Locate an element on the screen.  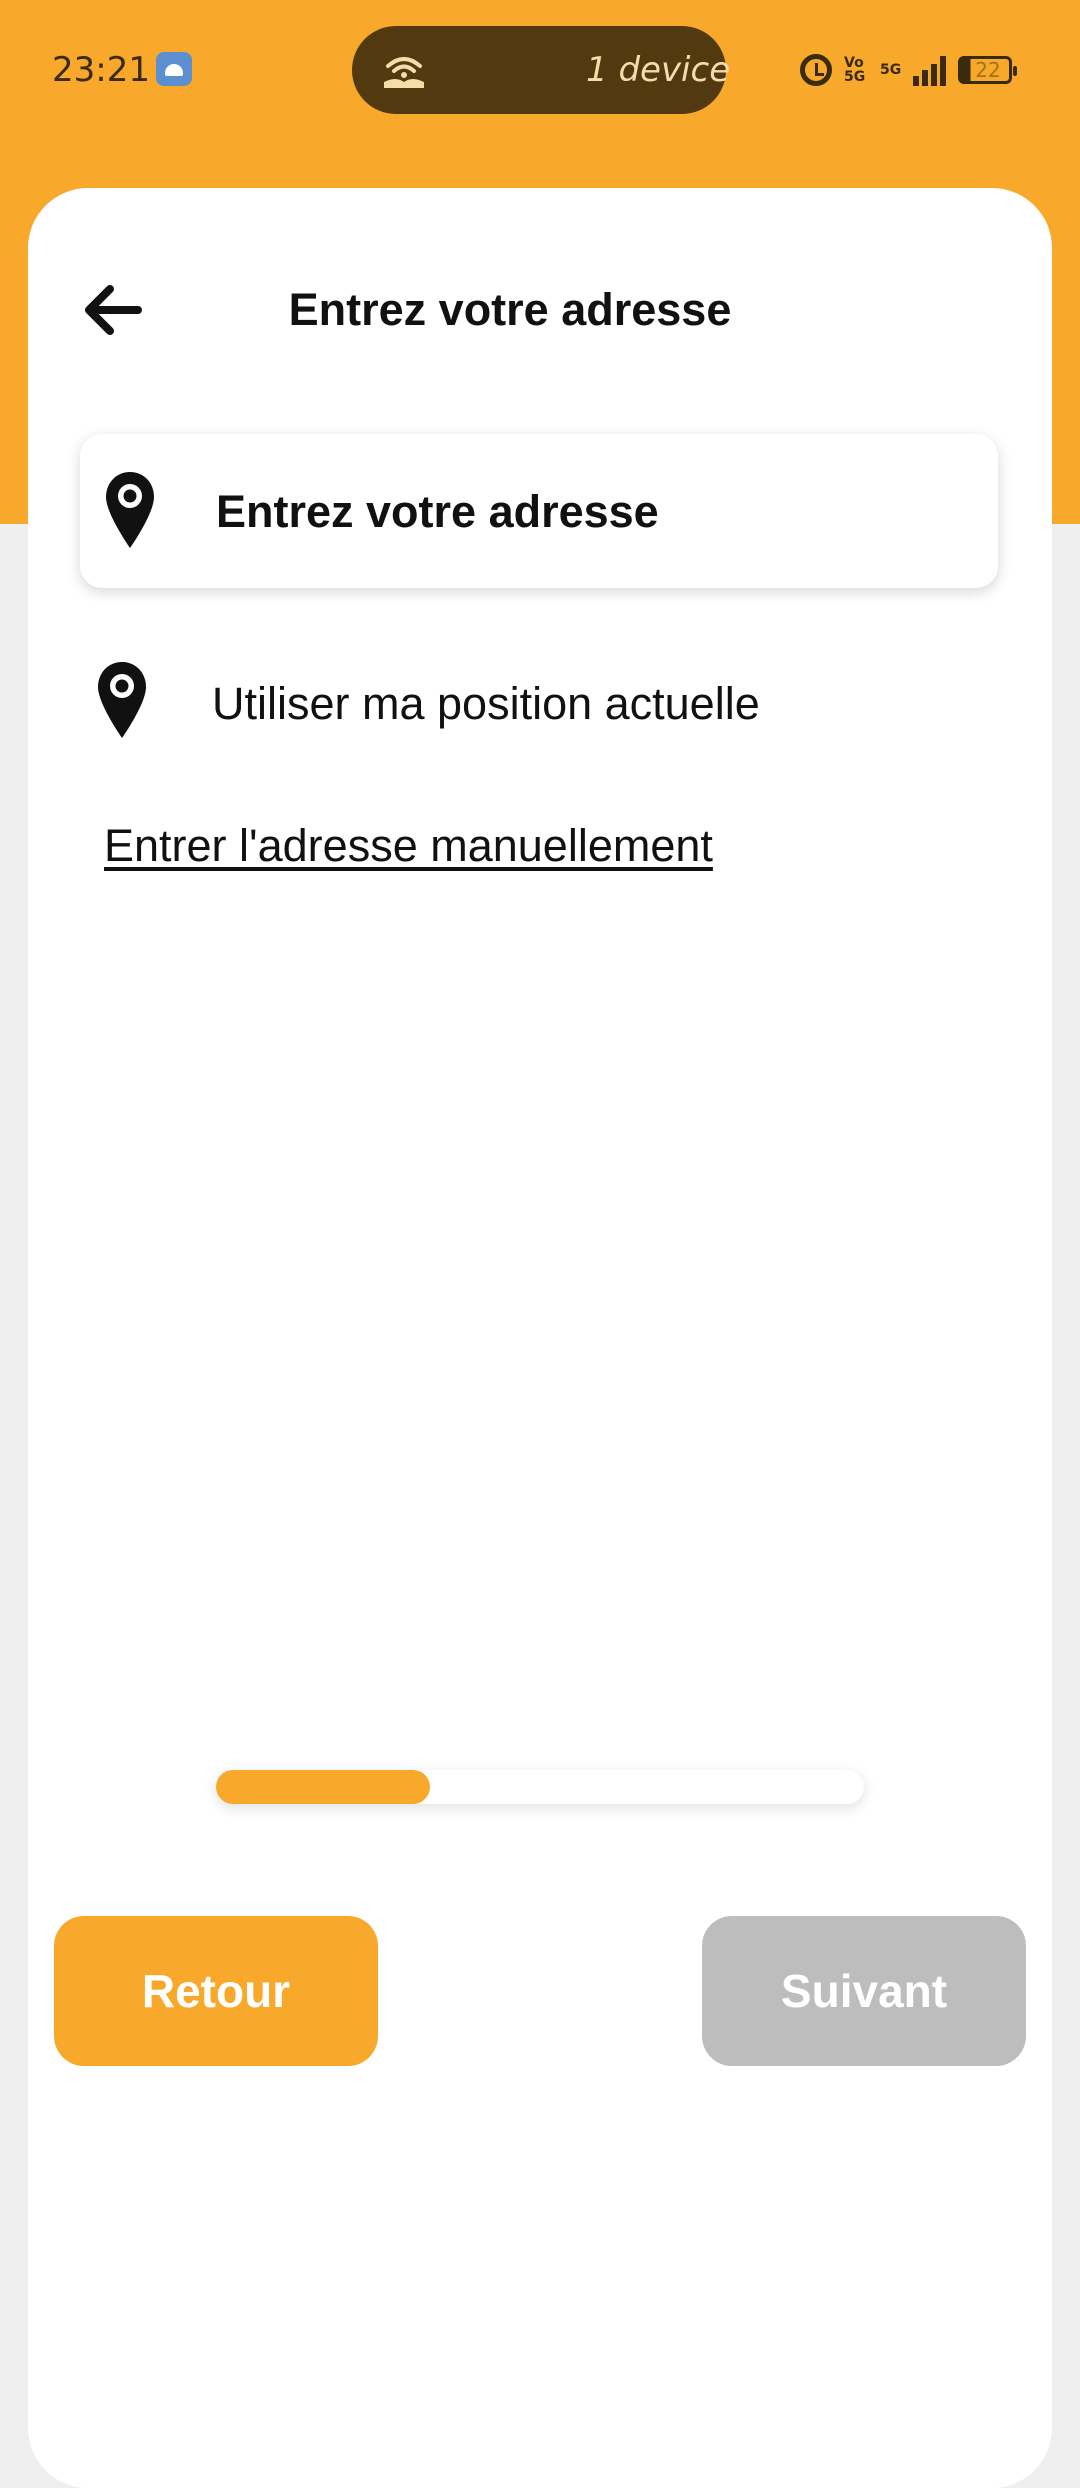
use-current-location-option: Utiliser ma position actuelle is located at coordinates (539, 705).